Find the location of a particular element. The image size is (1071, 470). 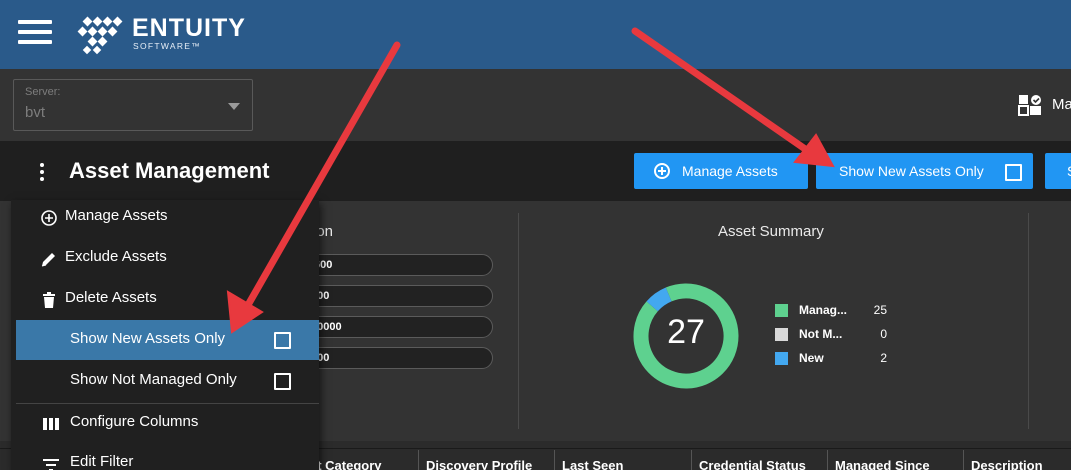

top-header: ENTUITY SOFTWARE™ is located at coordinates (535, 34).